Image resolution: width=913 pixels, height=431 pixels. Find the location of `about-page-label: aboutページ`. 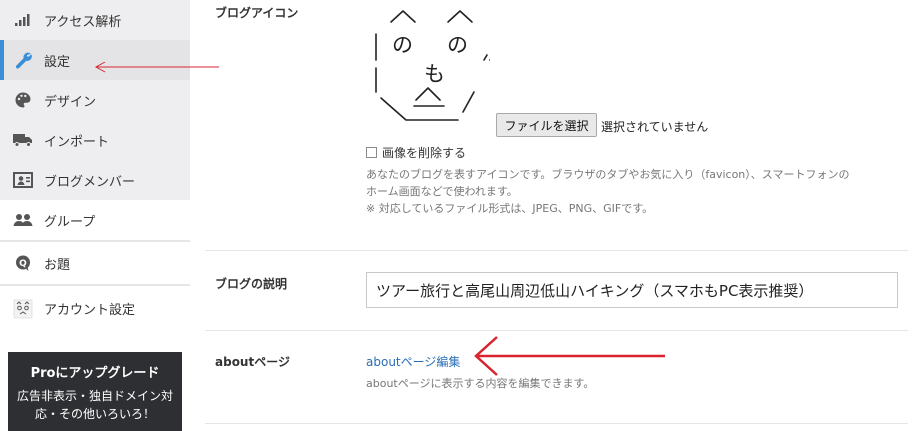

about-page-label: aboutページ is located at coordinates (252, 362).